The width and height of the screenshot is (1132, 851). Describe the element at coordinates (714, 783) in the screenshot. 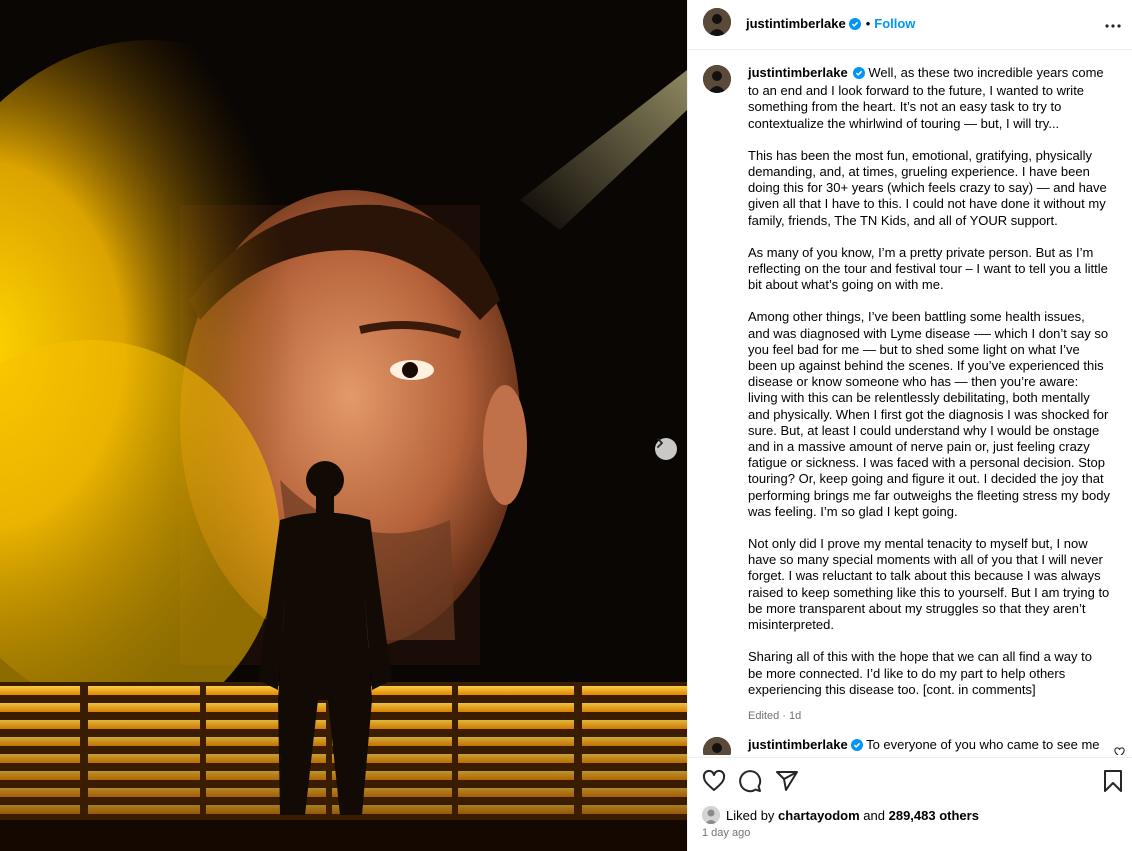

I see `heart-icon` at that location.